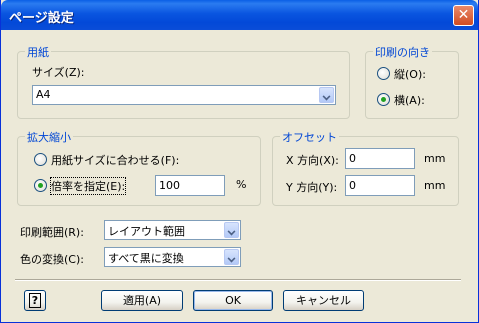 The image size is (479, 323). What do you see at coordinates (190, 185) in the screenshot?
I see `percent-input: 100` at bounding box center [190, 185].